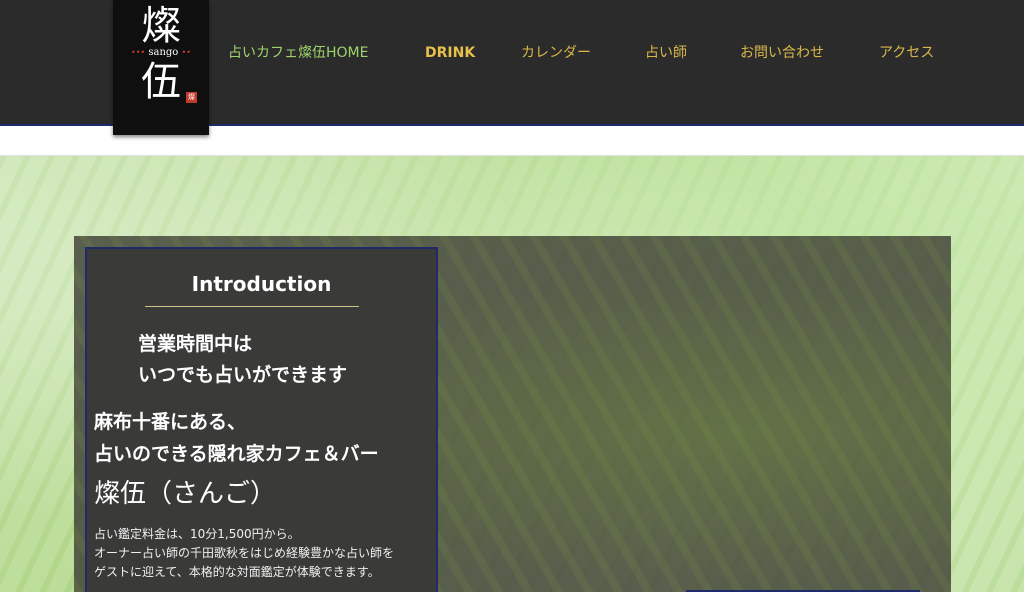 This screenshot has width=1024, height=592. What do you see at coordinates (243, 375) in the screenshot?
I see `hours-line-2: いつでも占いができます` at bounding box center [243, 375].